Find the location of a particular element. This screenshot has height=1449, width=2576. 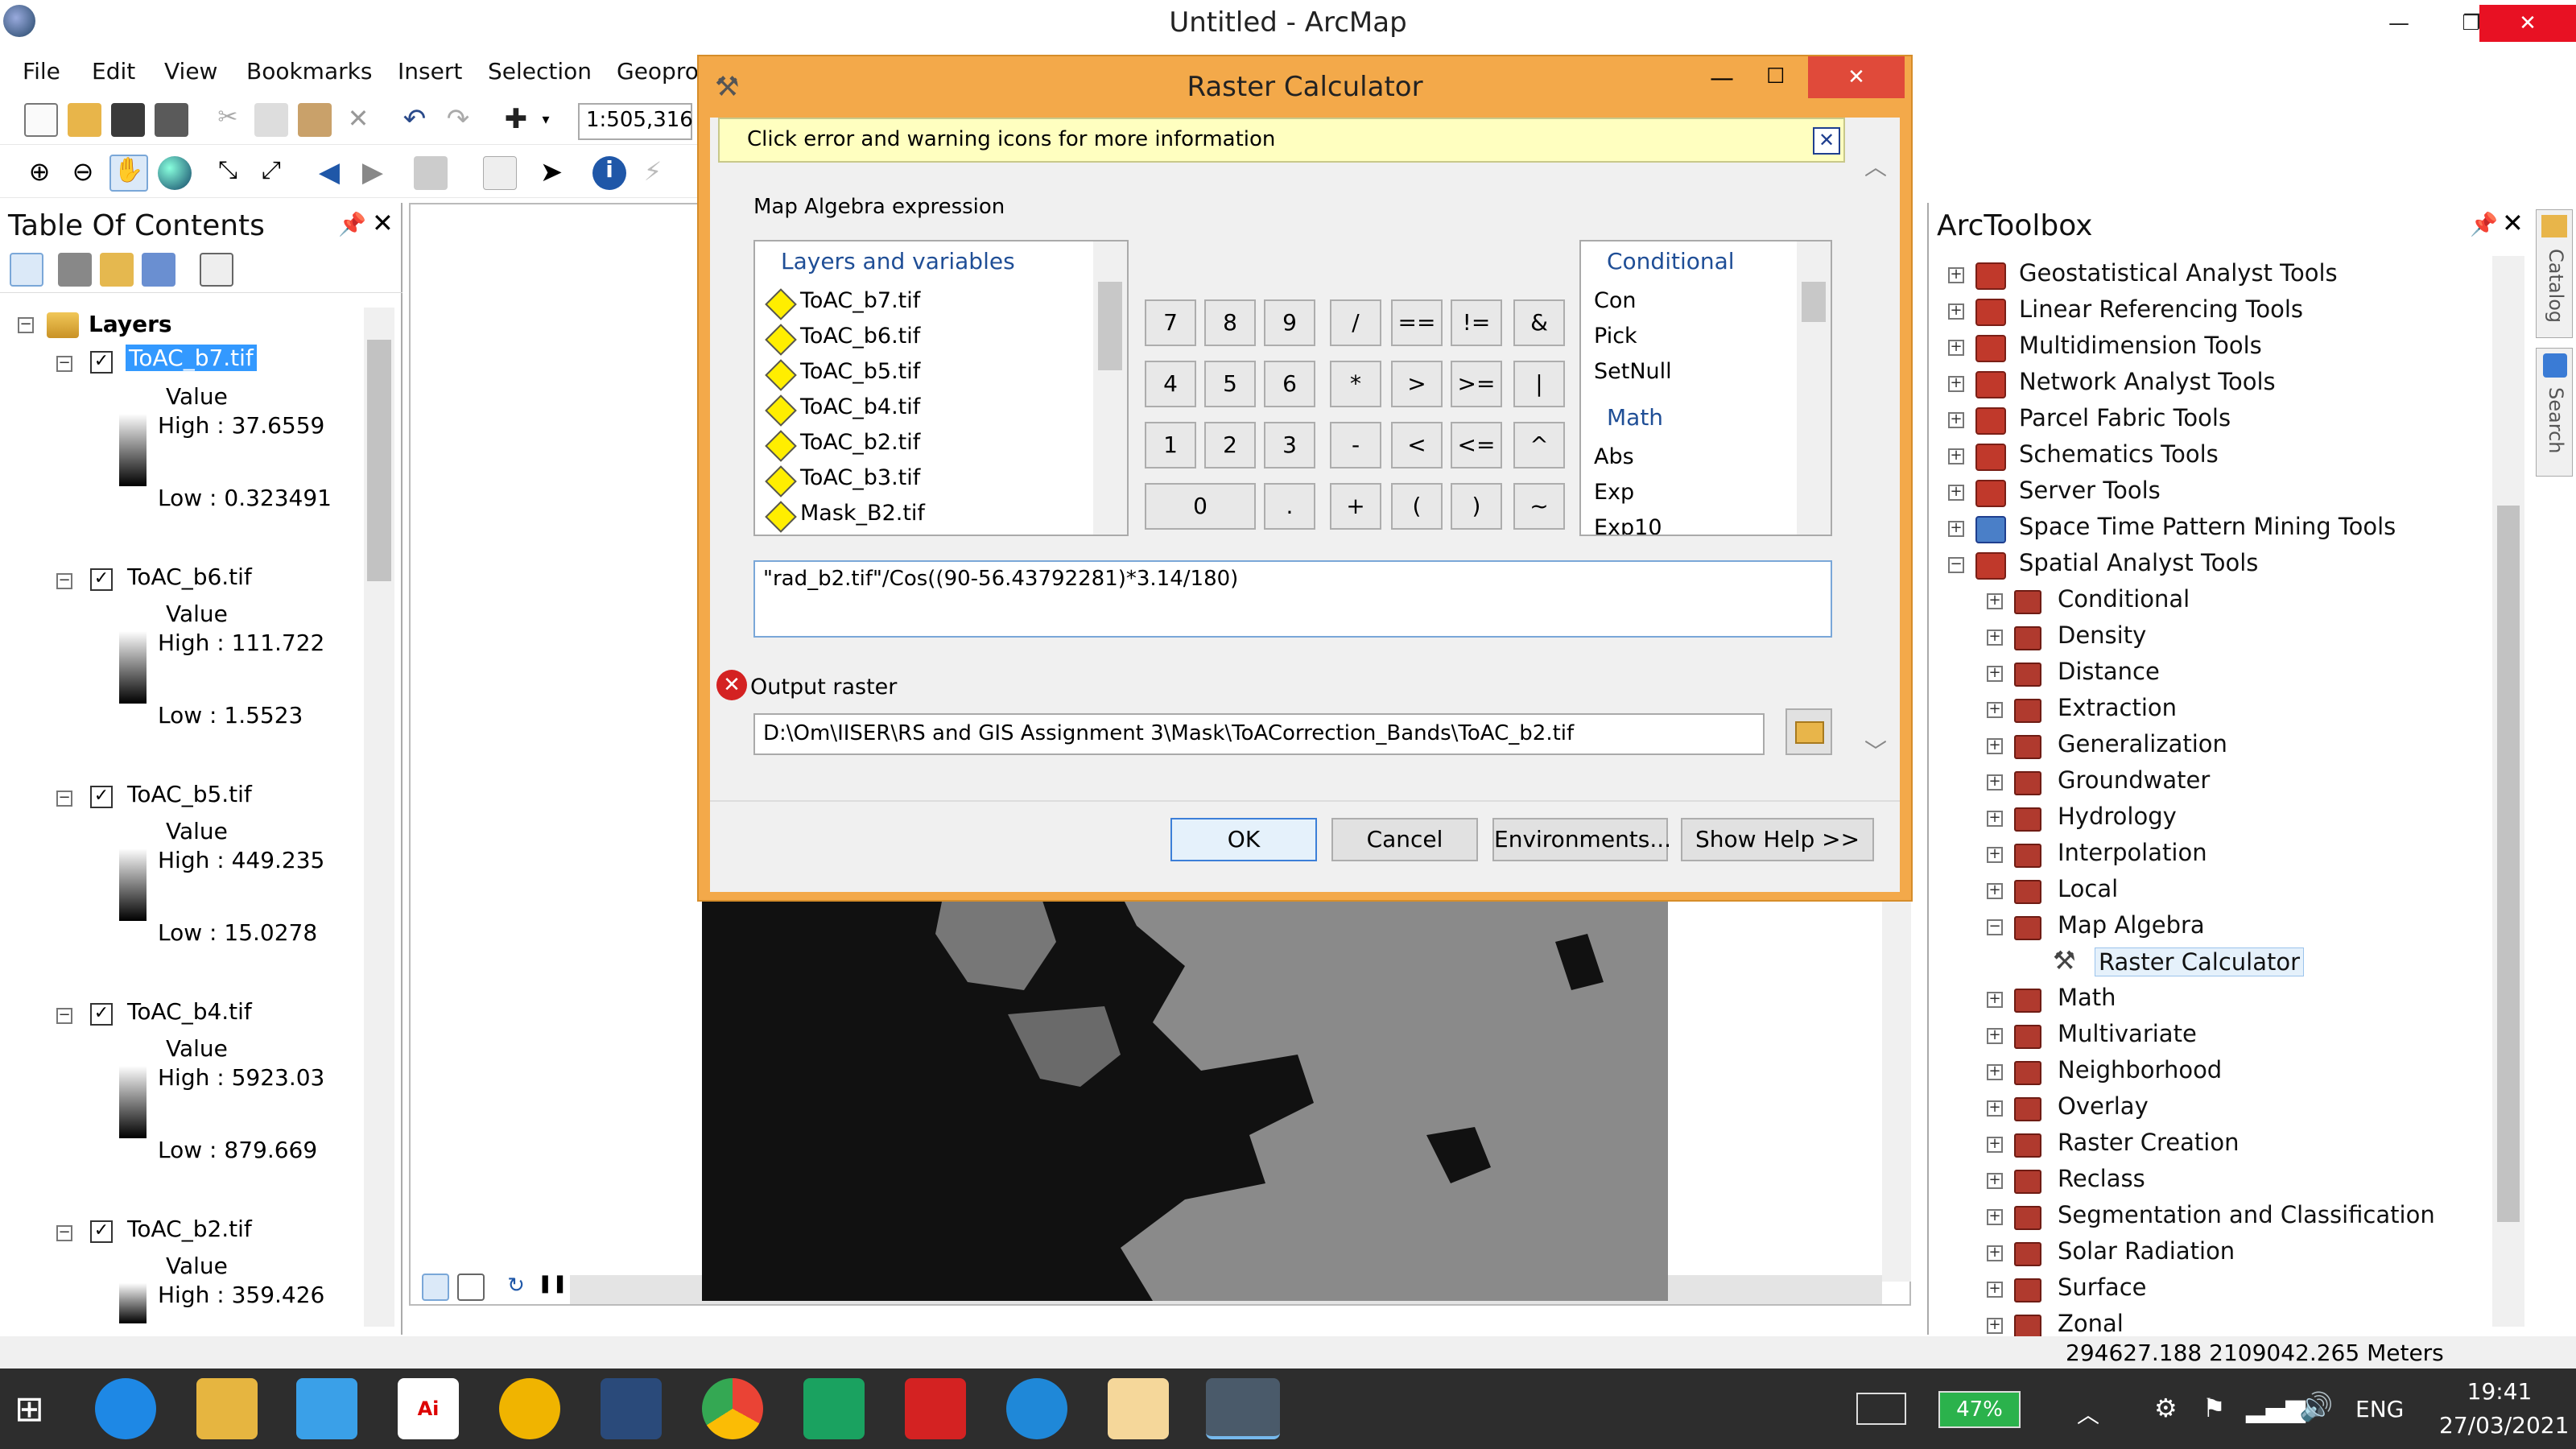

toolset-item: Neighborhood is located at coordinates (2140, 1070).